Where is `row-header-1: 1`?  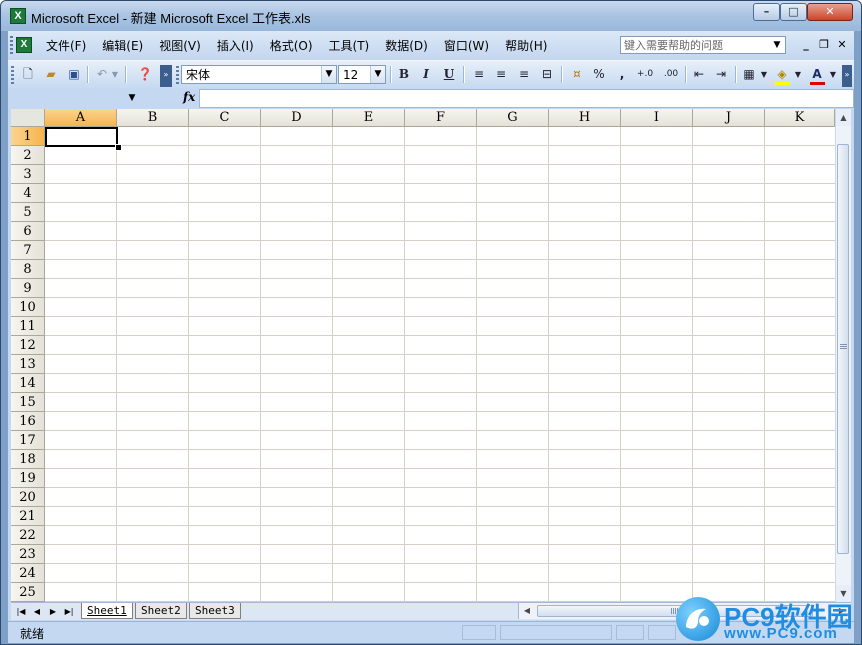 row-header-1: 1 is located at coordinates (28, 136).